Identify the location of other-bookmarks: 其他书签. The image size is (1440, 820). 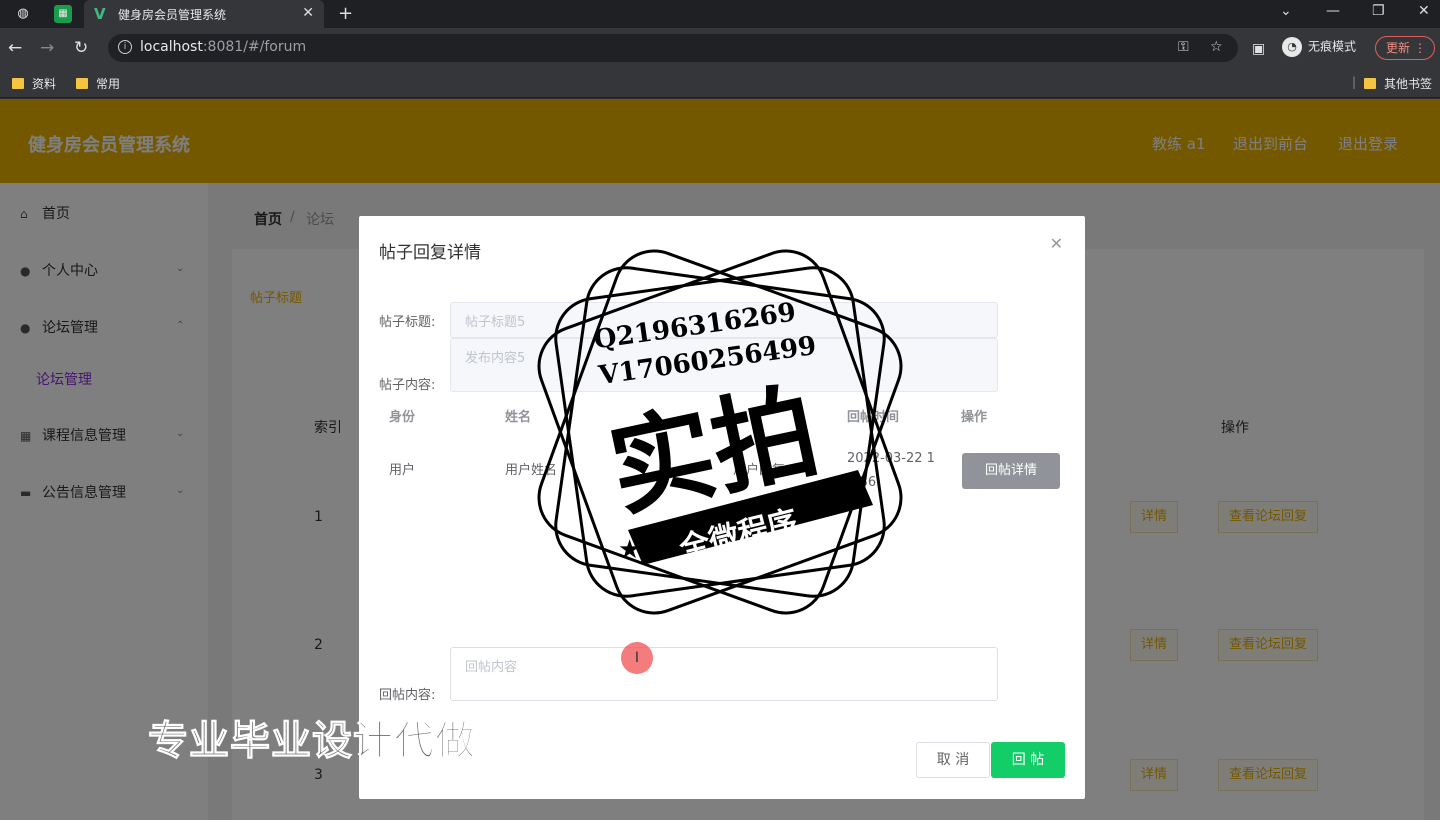
(1398, 83).